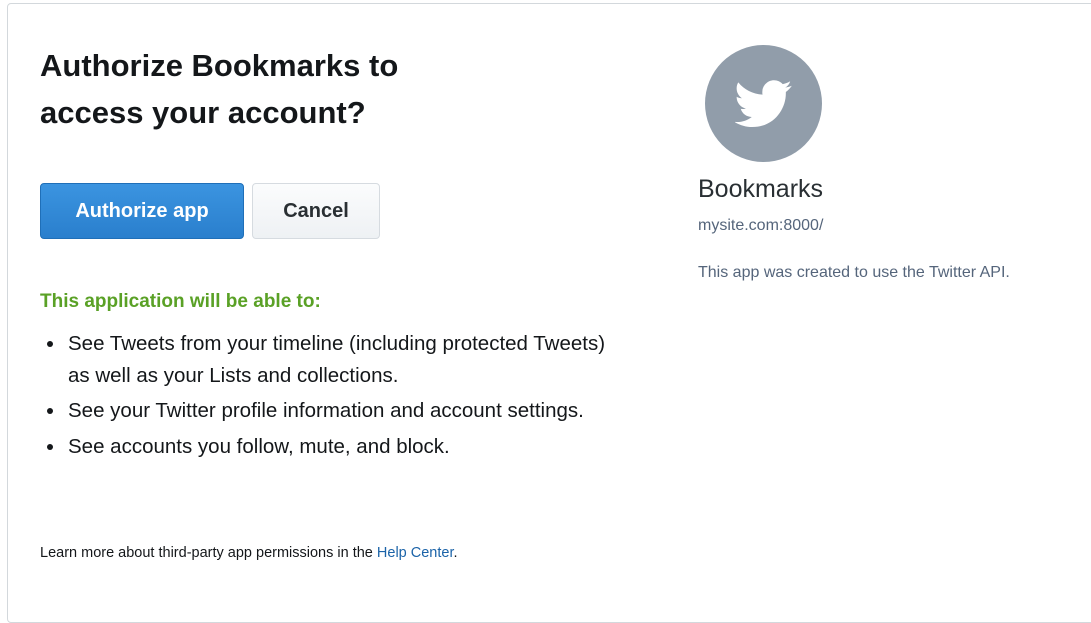 This screenshot has width=1091, height=623. I want to click on authorize-app-button: Authorize app, so click(142, 211).